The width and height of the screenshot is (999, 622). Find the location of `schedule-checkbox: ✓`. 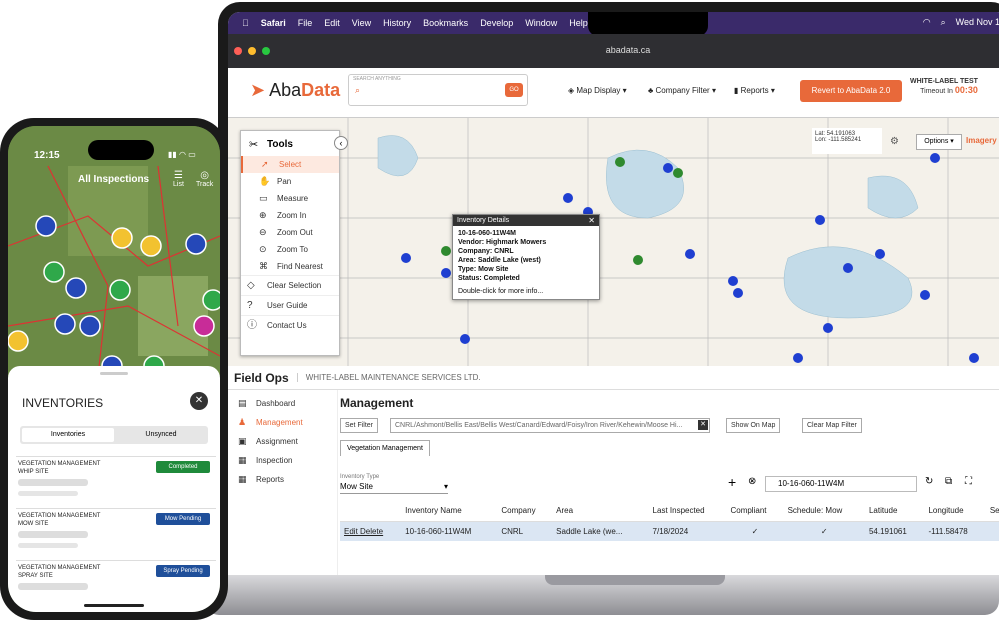

schedule-checkbox: ✓ is located at coordinates (824, 531).